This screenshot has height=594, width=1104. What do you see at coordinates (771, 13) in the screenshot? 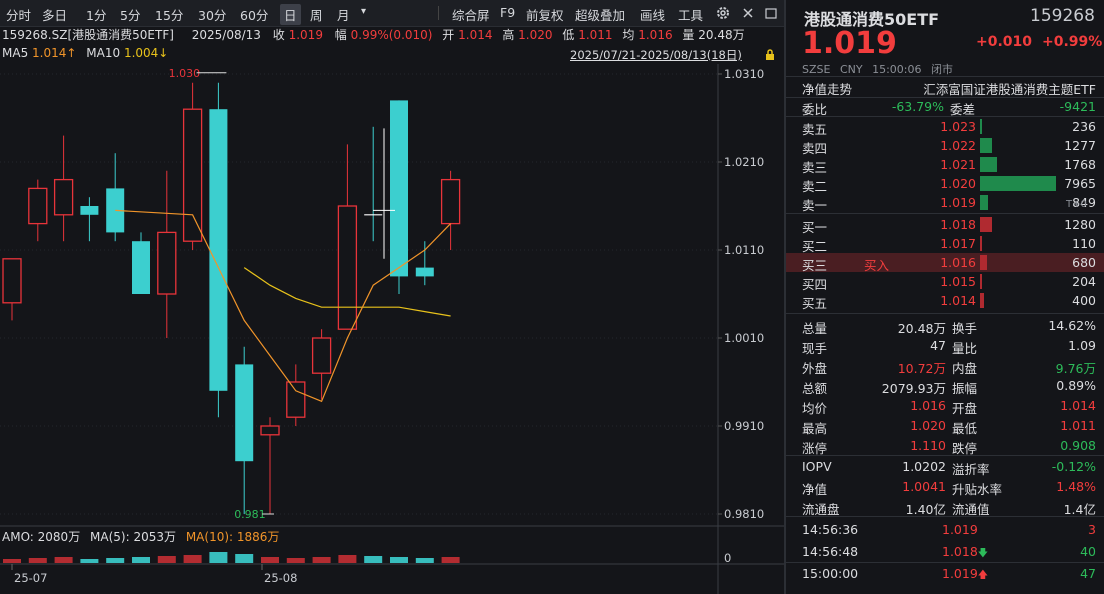
I see `window-icon` at bounding box center [771, 13].